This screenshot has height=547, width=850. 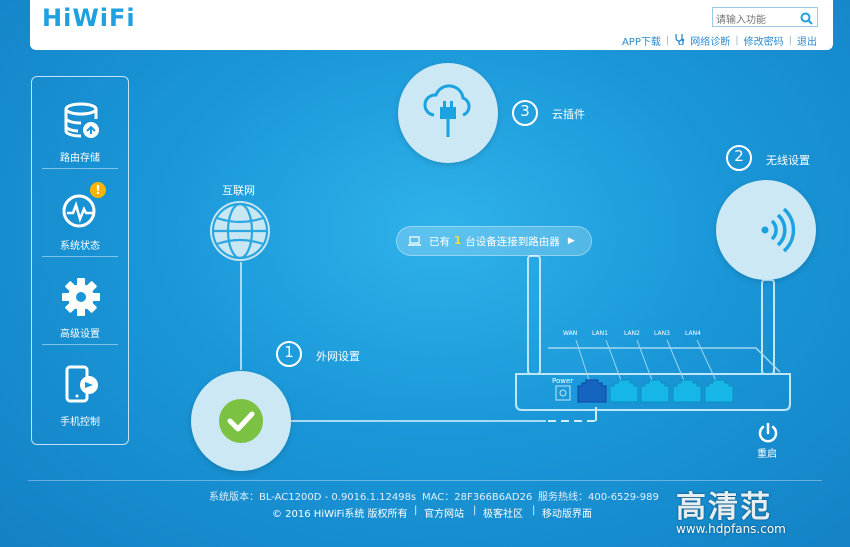 I want to click on laptop-icon, so click(x=414, y=241).